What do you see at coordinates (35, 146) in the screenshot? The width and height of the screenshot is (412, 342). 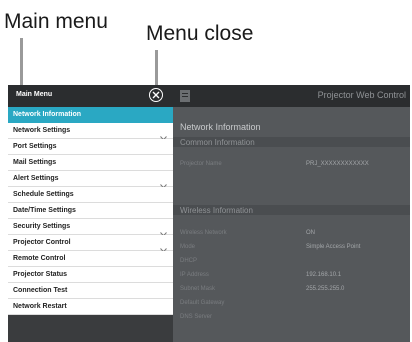 I see `menu-item-label: Port Settings` at bounding box center [35, 146].